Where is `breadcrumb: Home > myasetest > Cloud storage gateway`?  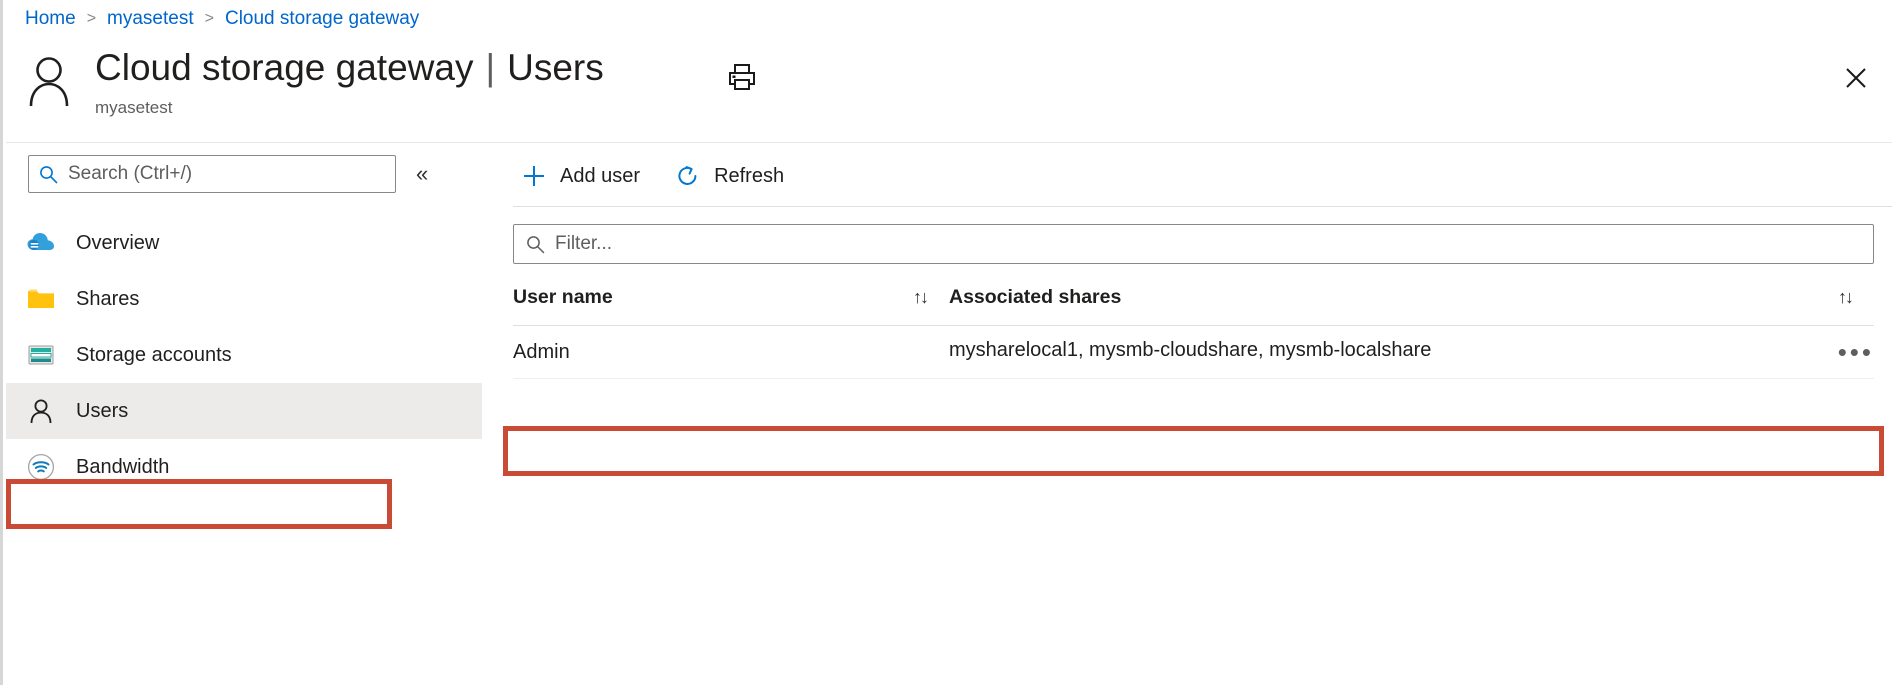 breadcrumb: Home > myasetest > Cloud storage gateway is located at coordinates (222, 19).